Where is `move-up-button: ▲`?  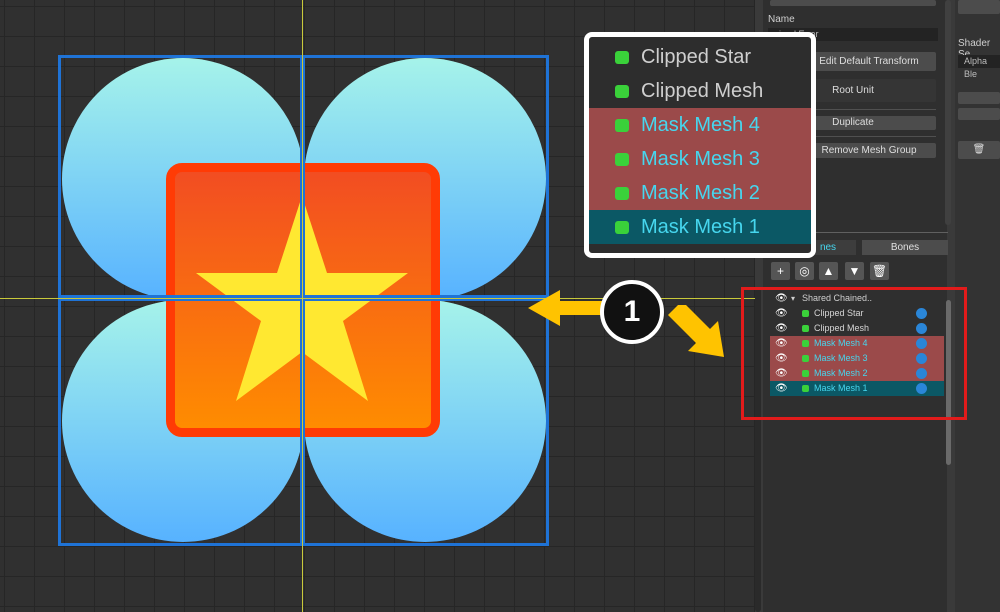 move-up-button: ▲ is located at coordinates (828, 271).